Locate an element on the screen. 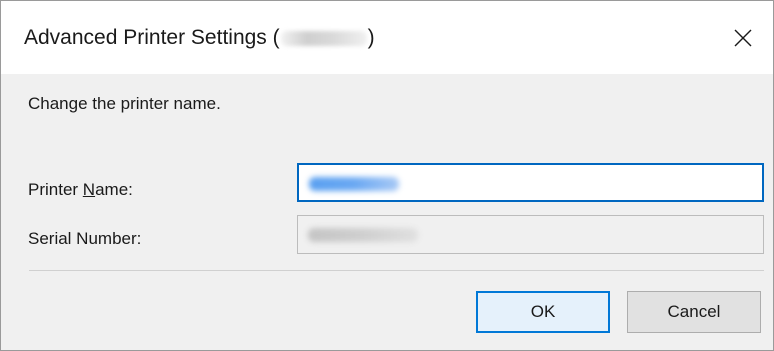 The height and width of the screenshot is (351, 774). separator-line is located at coordinates (396, 270).